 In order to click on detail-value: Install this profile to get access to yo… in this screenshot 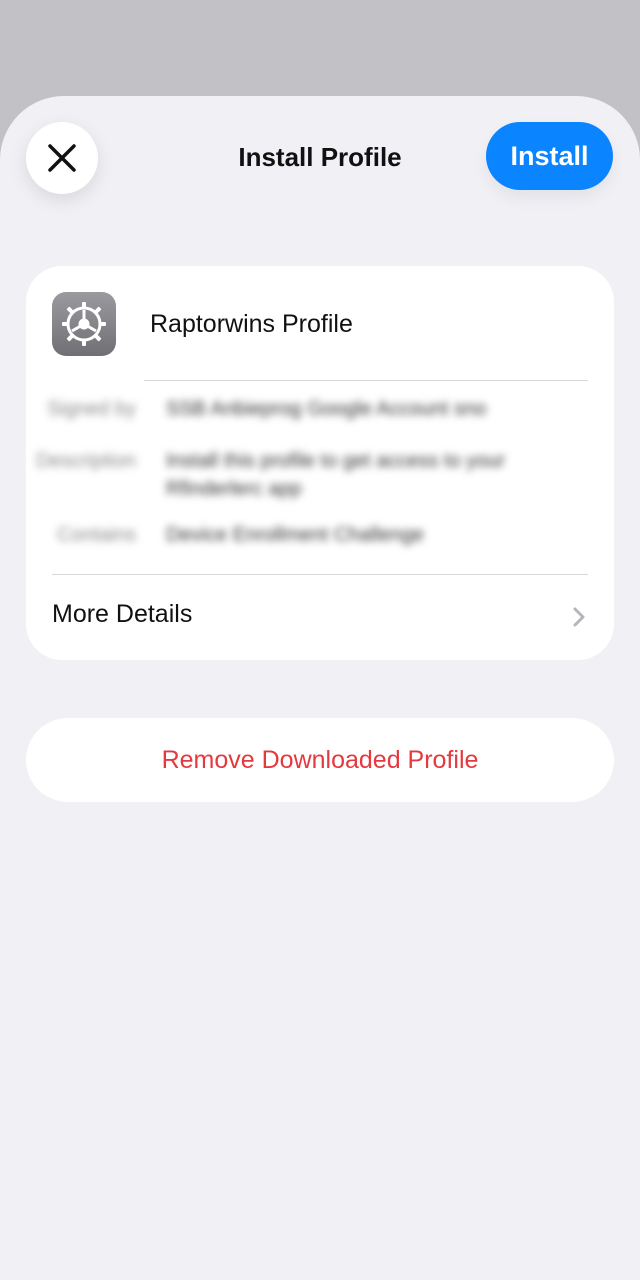, I will do `click(336, 461)`.